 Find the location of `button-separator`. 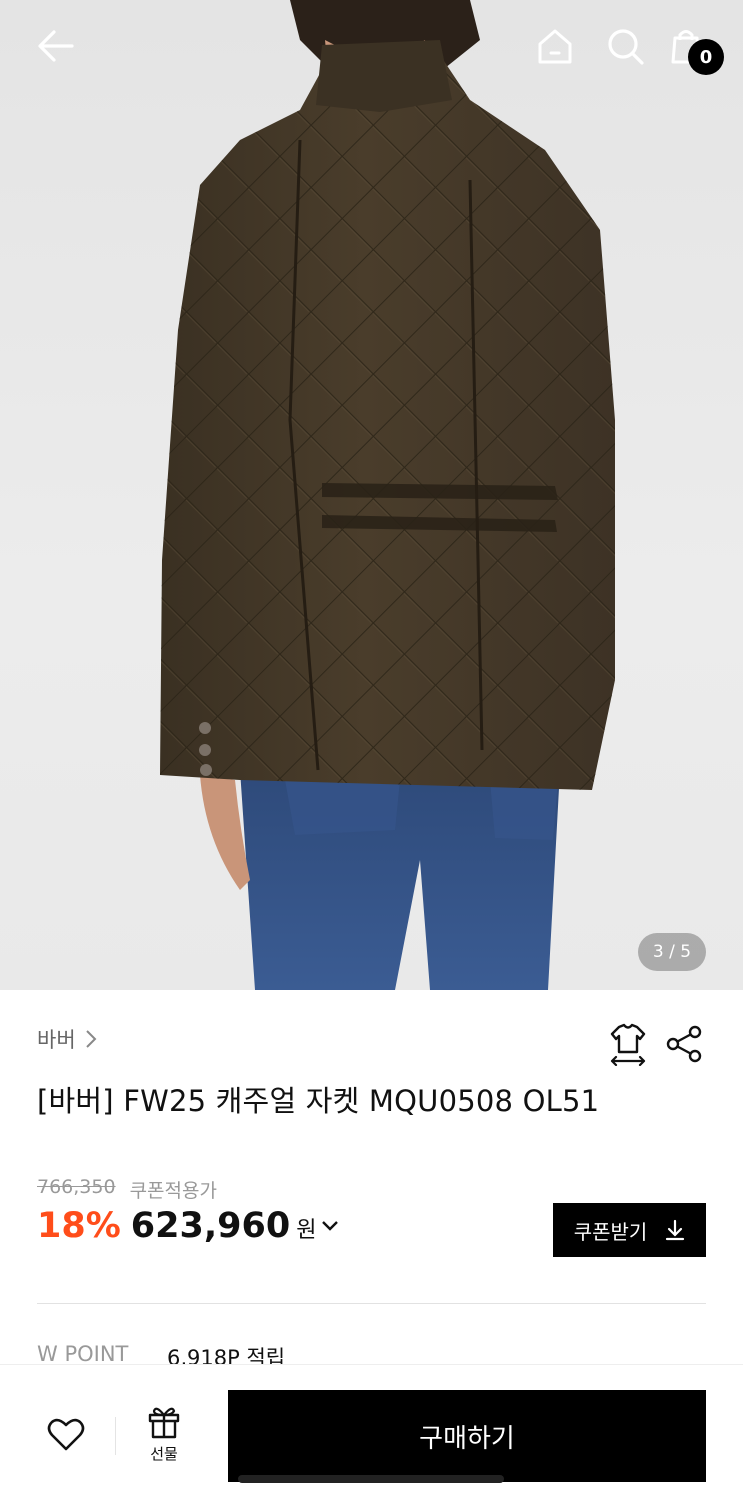

button-separator is located at coordinates (115, 1436).